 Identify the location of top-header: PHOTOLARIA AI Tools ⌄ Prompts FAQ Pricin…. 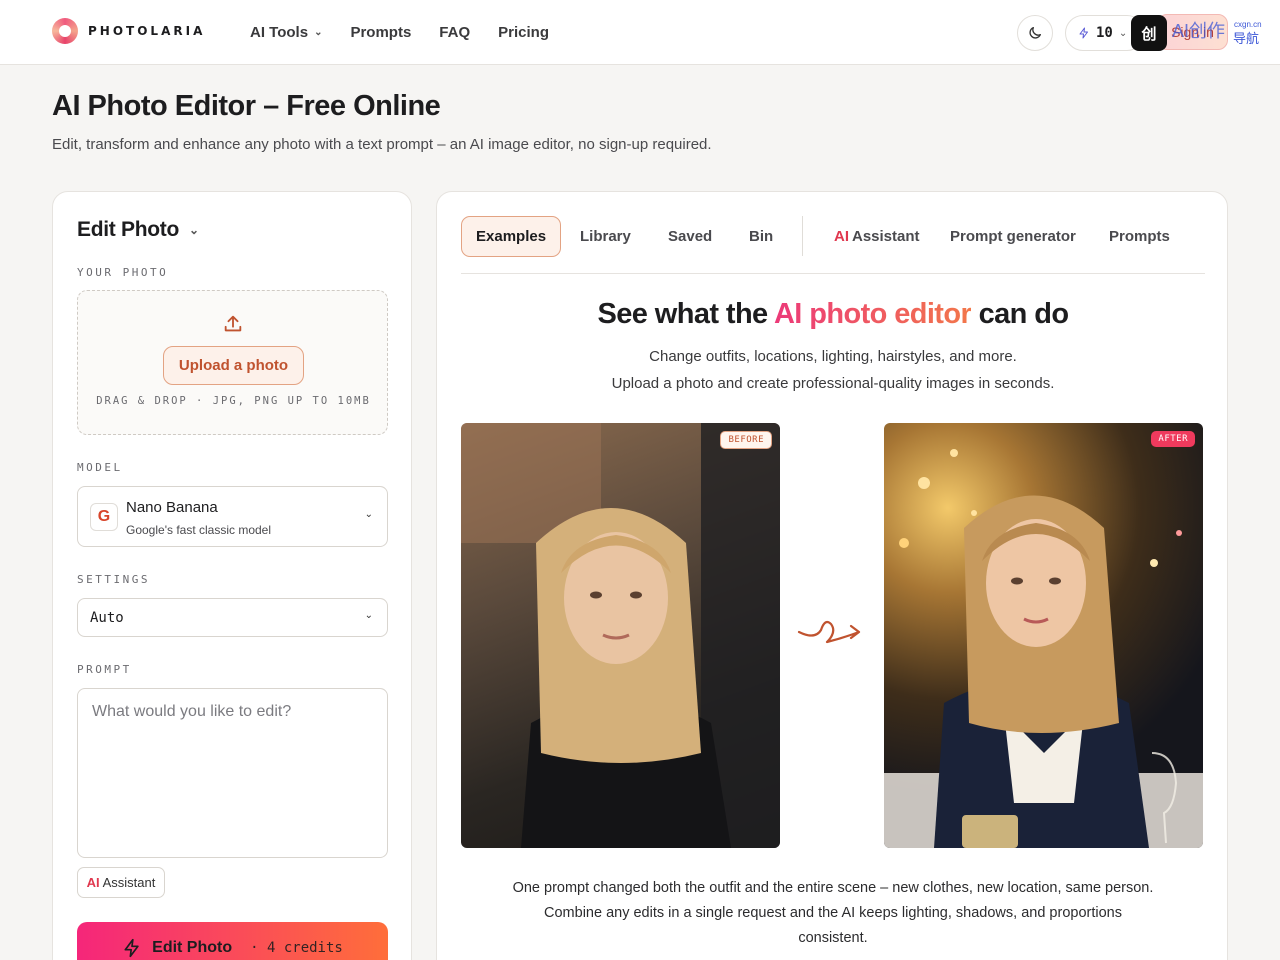
(640, 32).